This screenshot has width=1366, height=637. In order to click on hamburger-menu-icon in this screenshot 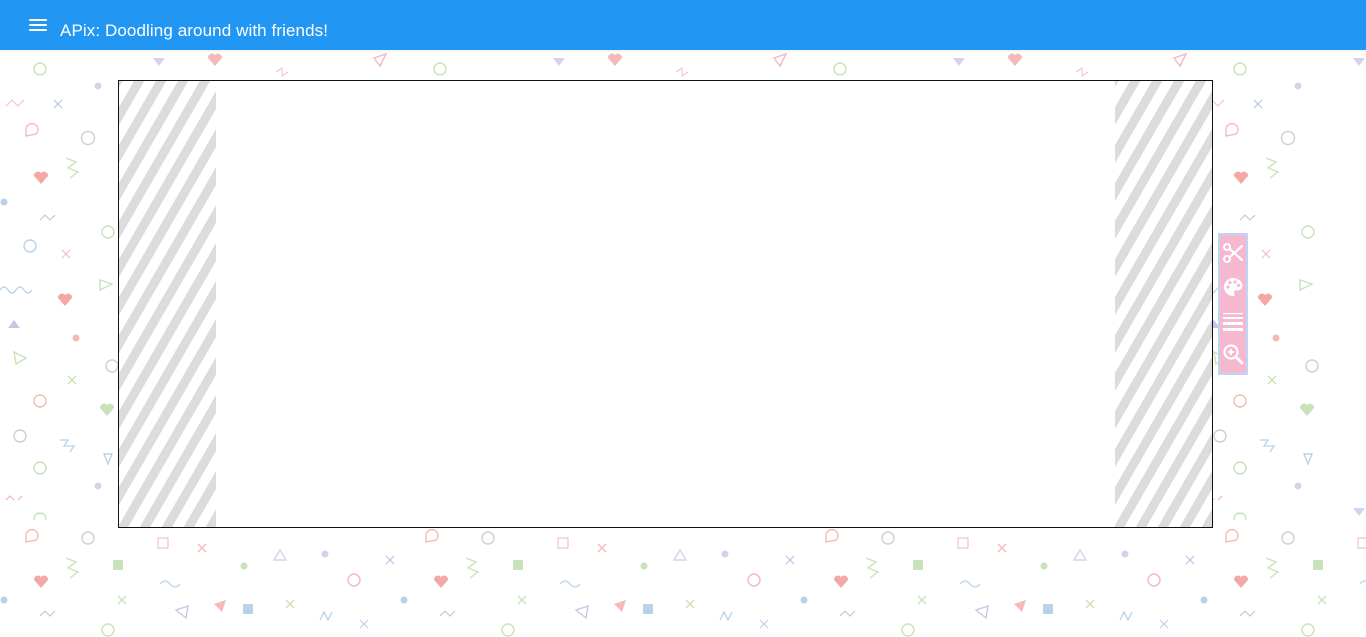, I will do `click(38, 26)`.